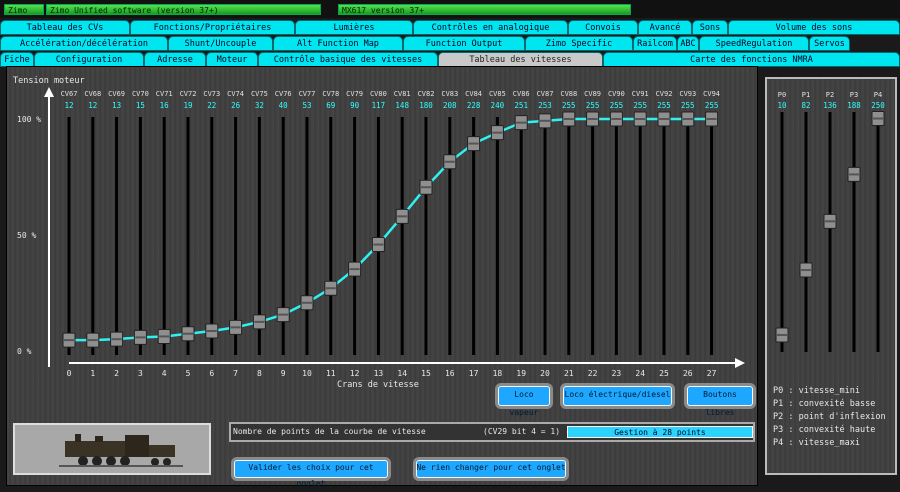  Describe the element at coordinates (311, 472) in the screenshot. I see `validate-button: Valider les choix pour cet onglet` at that location.